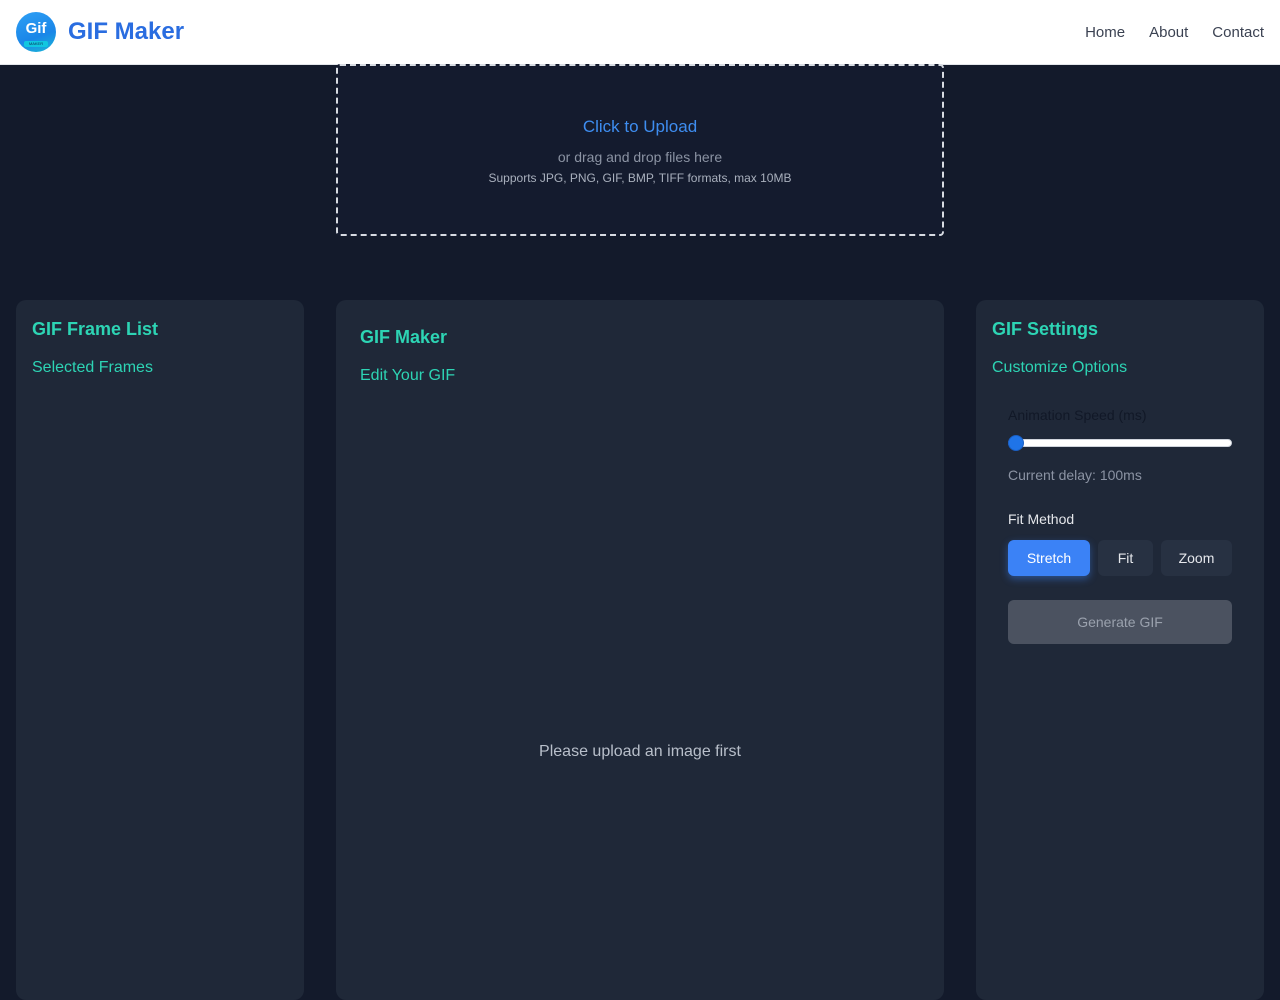  I want to click on fit-stretch-button: Stretch, so click(1049, 558).